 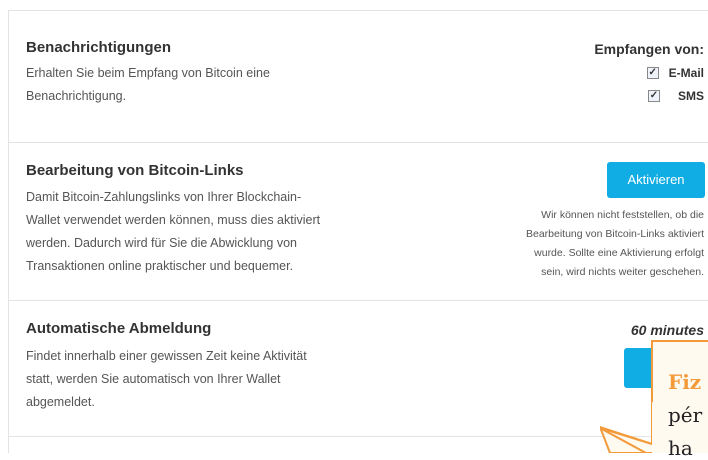 I want to click on sms-option-label: SMS, so click(x=690, y=96).